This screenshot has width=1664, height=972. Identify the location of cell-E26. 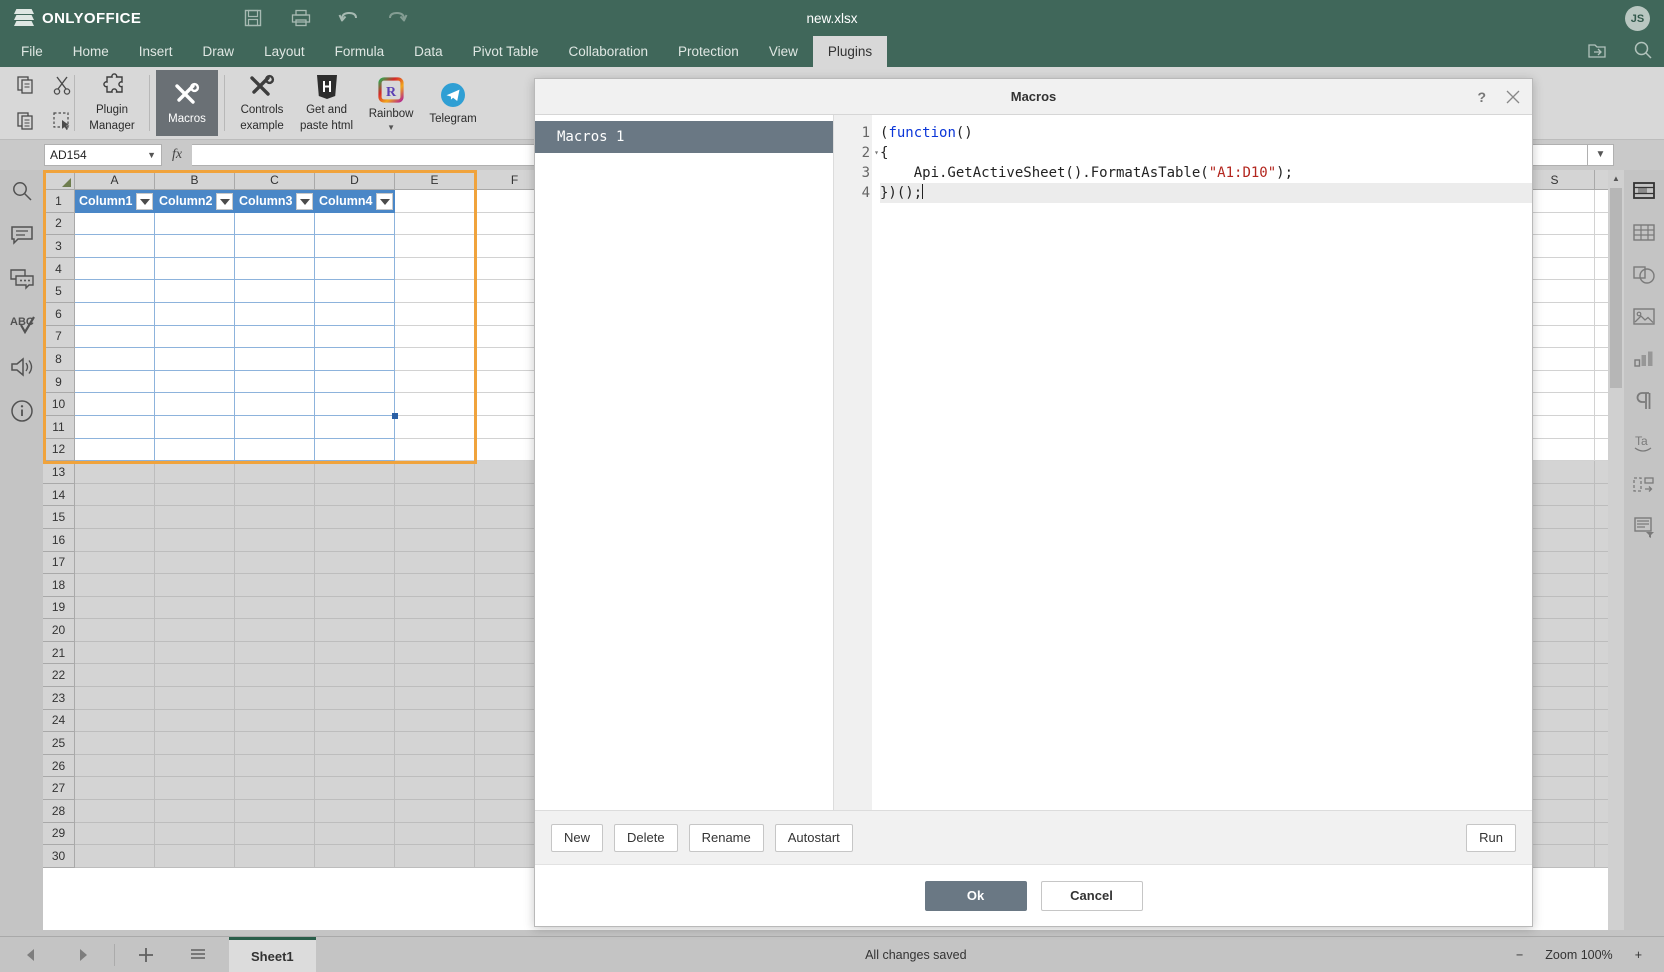
(435, 766).